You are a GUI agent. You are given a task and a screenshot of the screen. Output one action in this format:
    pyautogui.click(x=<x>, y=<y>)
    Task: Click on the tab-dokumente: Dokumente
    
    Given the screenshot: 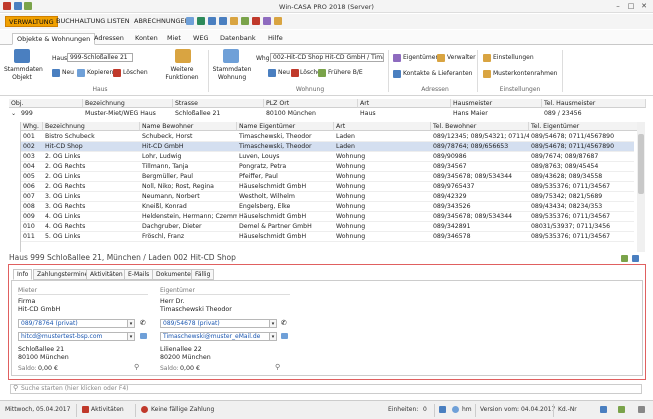 What is the action you would take?
    pyautogui.click(x=173, y=274)
    